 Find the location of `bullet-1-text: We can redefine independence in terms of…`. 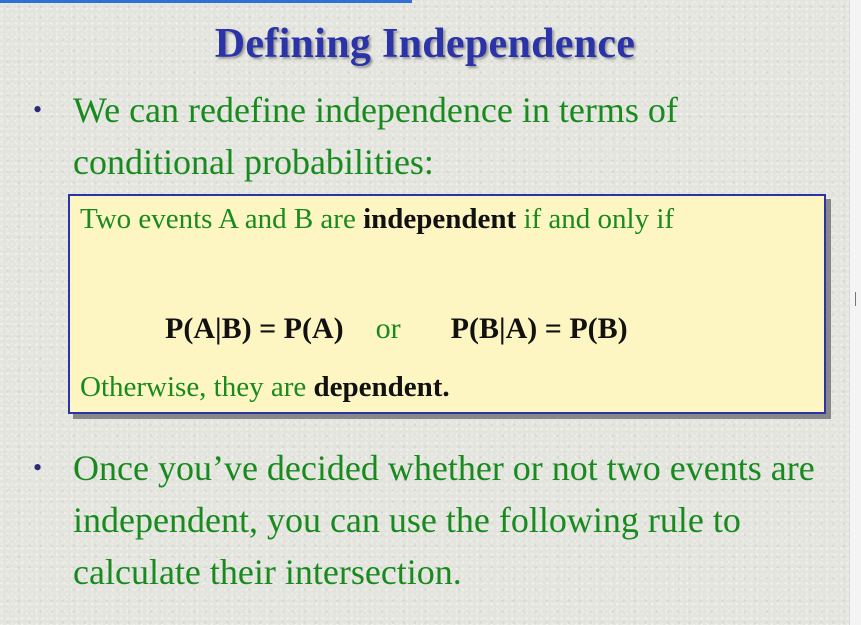

bullet-1-text: We can redefine independence in terms of… is located at coordinates (375, 136).